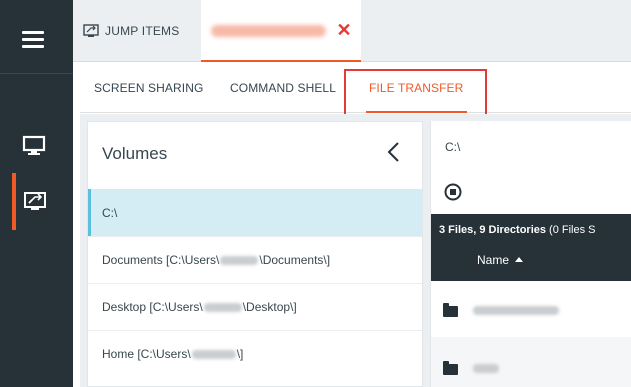 The height and width of the screenshot is (387, 631). Describe the element at coordinates (283, 88) in the screenshot. I see `tab-command-shell: COMMAND SHELL` at that location.